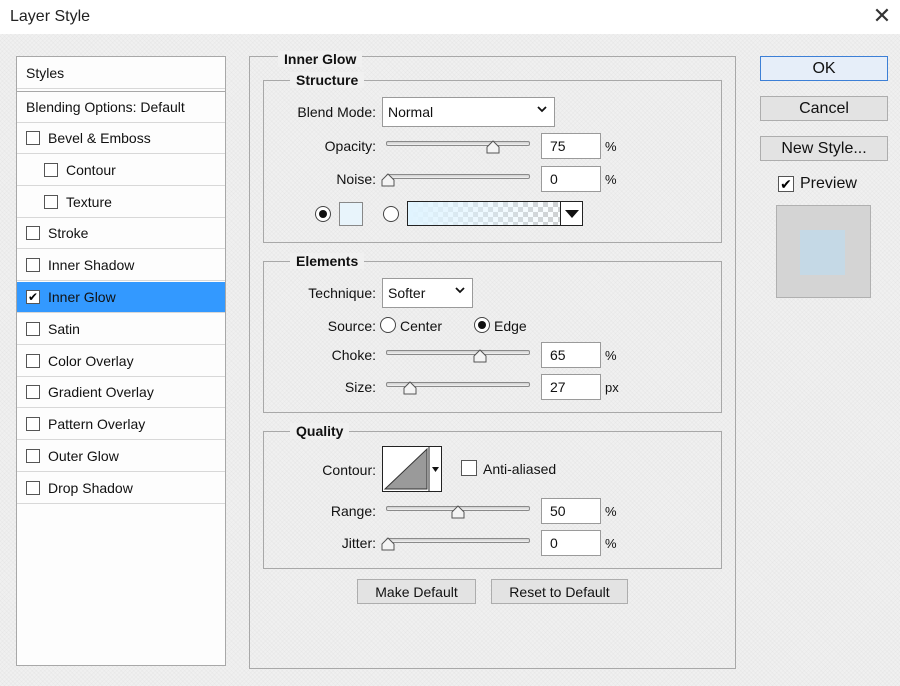  I want to click on sidebar-item-drop-shadow: Drop Shadow, so click(121, 488).